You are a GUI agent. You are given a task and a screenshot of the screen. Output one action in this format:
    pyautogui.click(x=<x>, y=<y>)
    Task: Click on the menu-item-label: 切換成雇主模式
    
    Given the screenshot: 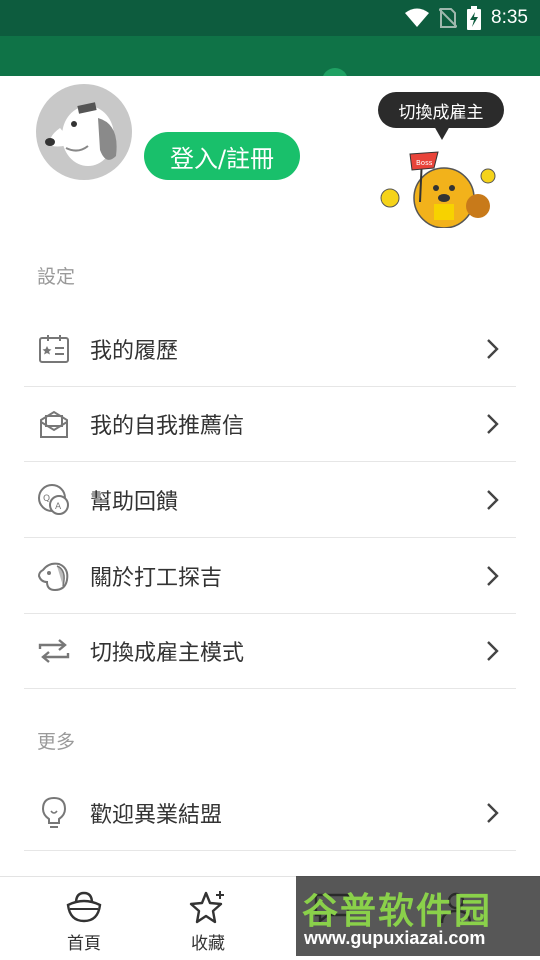 What is the action you would take?
    pyautogui.click(x=167, y=653)
    